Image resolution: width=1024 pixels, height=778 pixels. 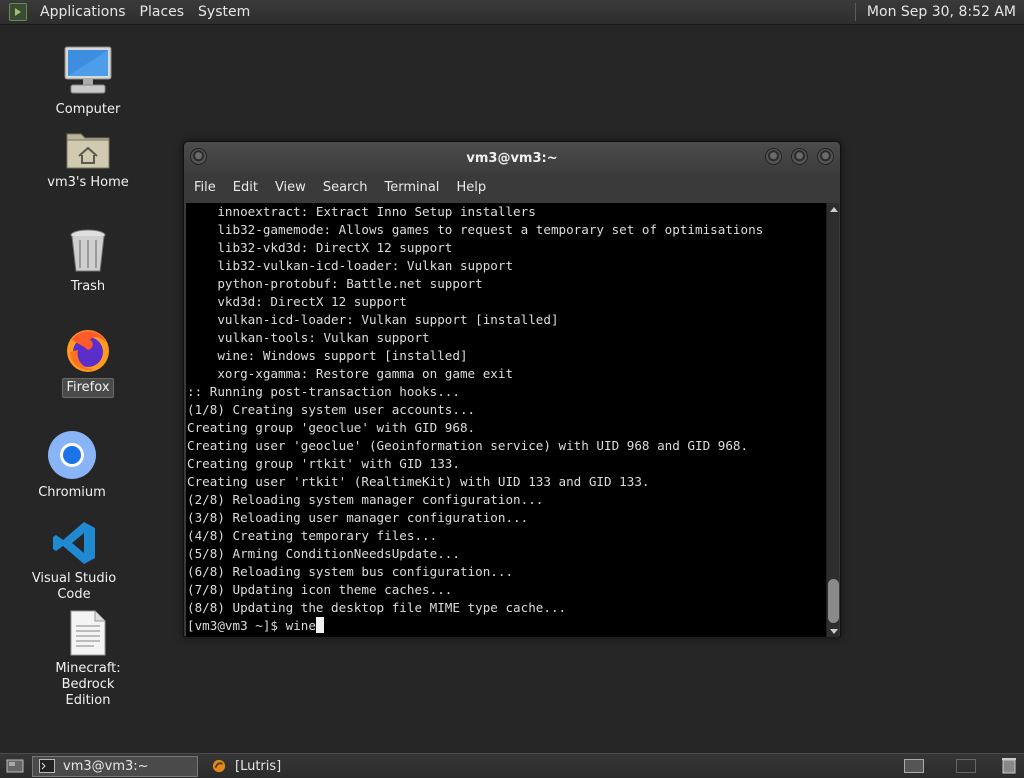 What do you see at coordinates (106, 766) in the screenshot?
I see `taskbar-item-label: vm3@vm3:~` at bounding box center [106, 766].